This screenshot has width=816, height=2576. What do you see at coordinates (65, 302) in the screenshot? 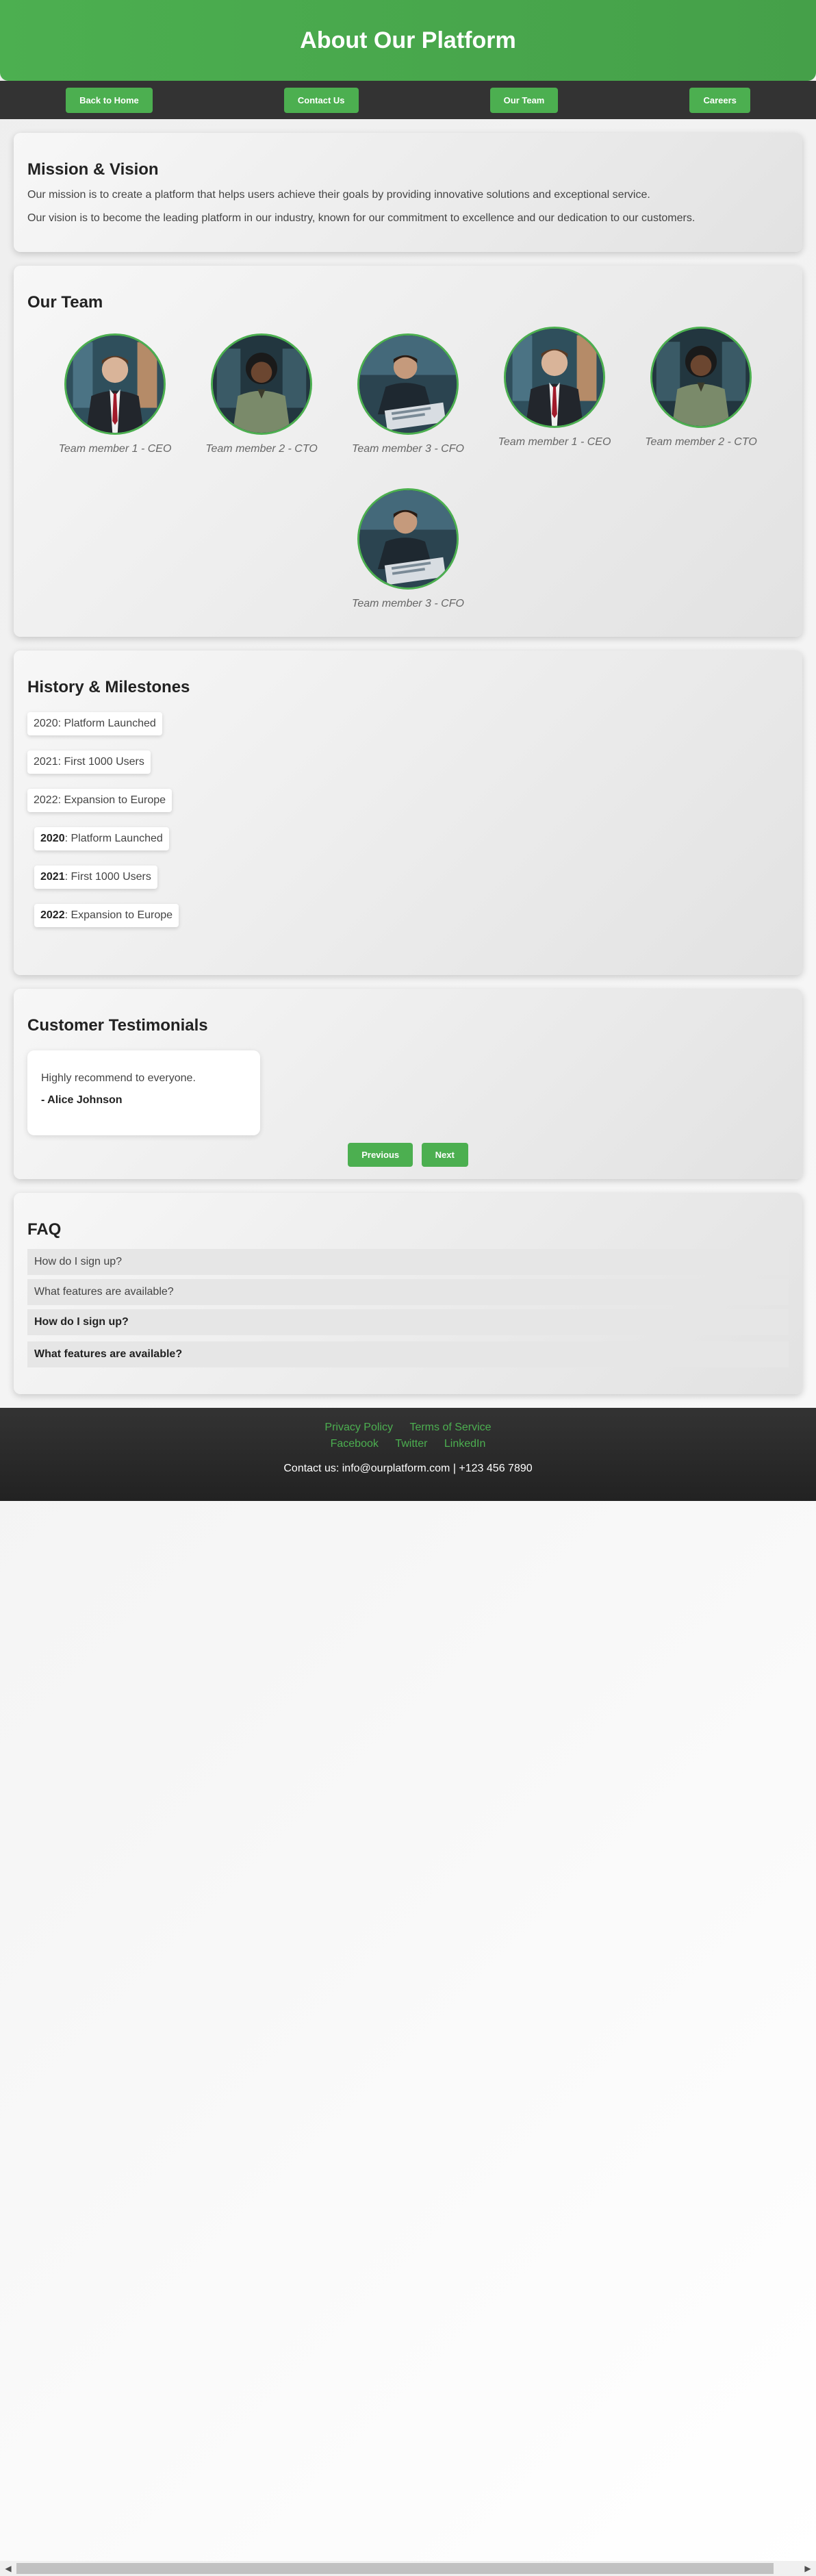
I see `team-heading: Our Team` at bounding box center [65, 302].